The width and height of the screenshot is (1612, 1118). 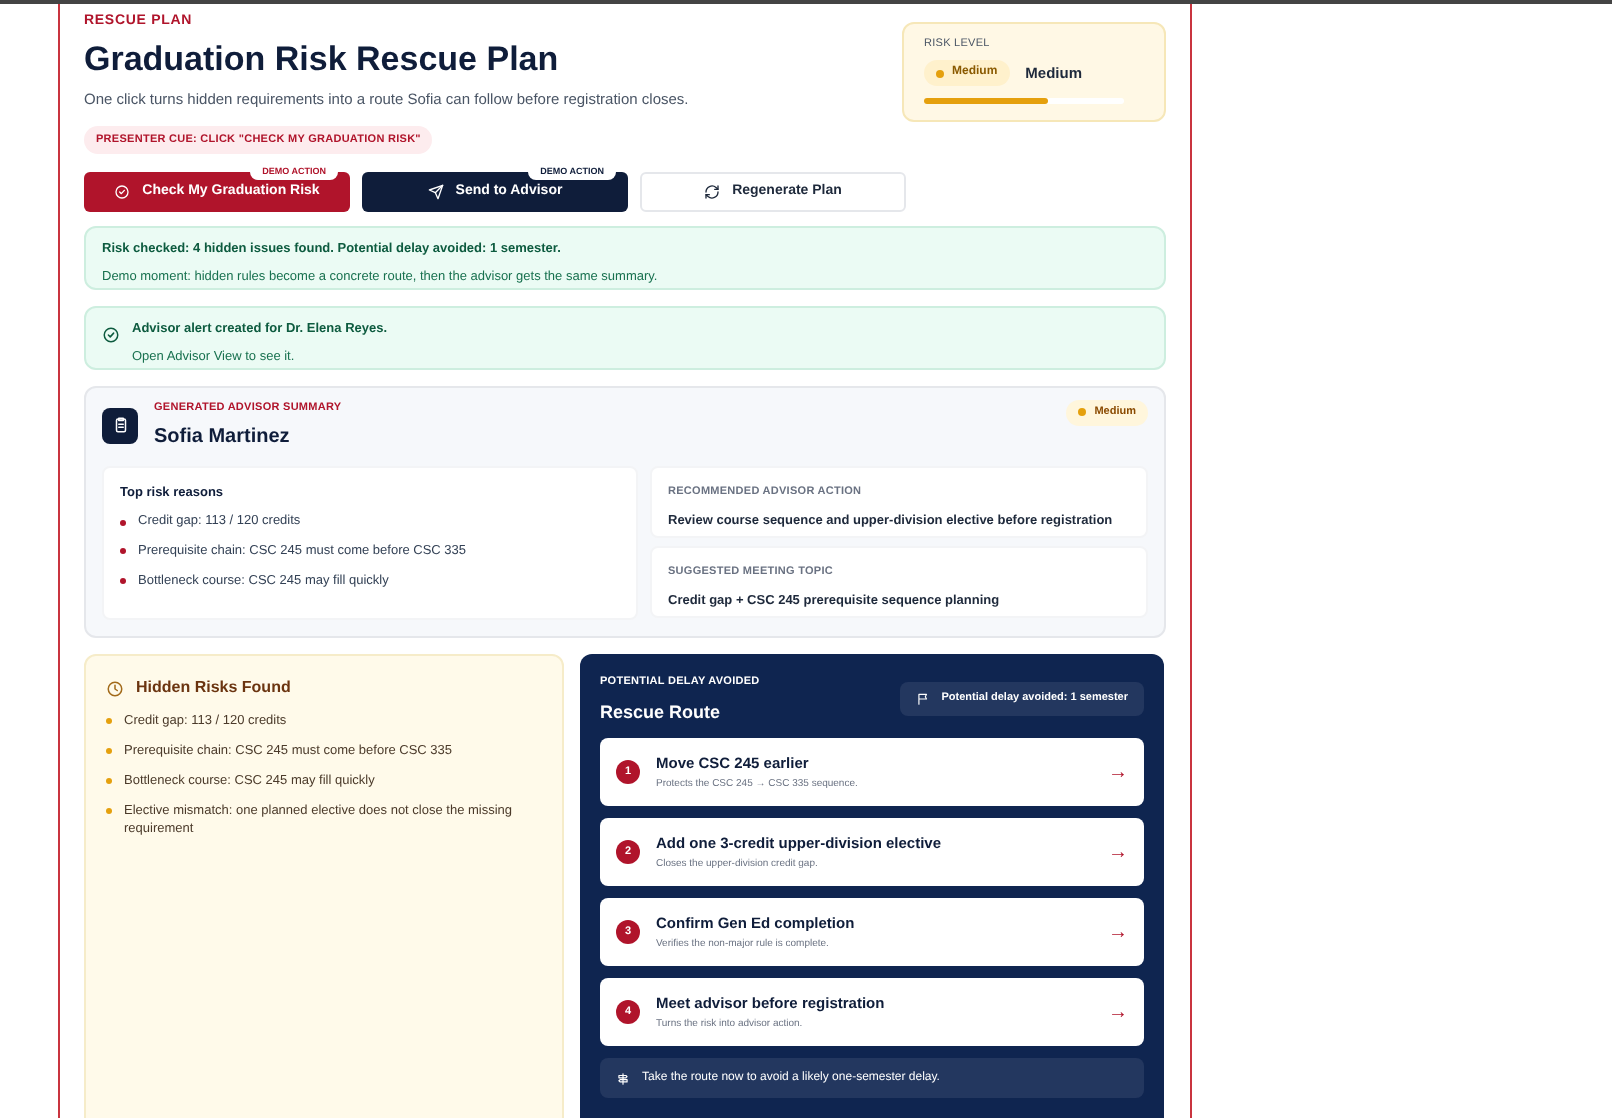 I want to click on card-title: Hidden Risks Found, so click(x=213, y=688).